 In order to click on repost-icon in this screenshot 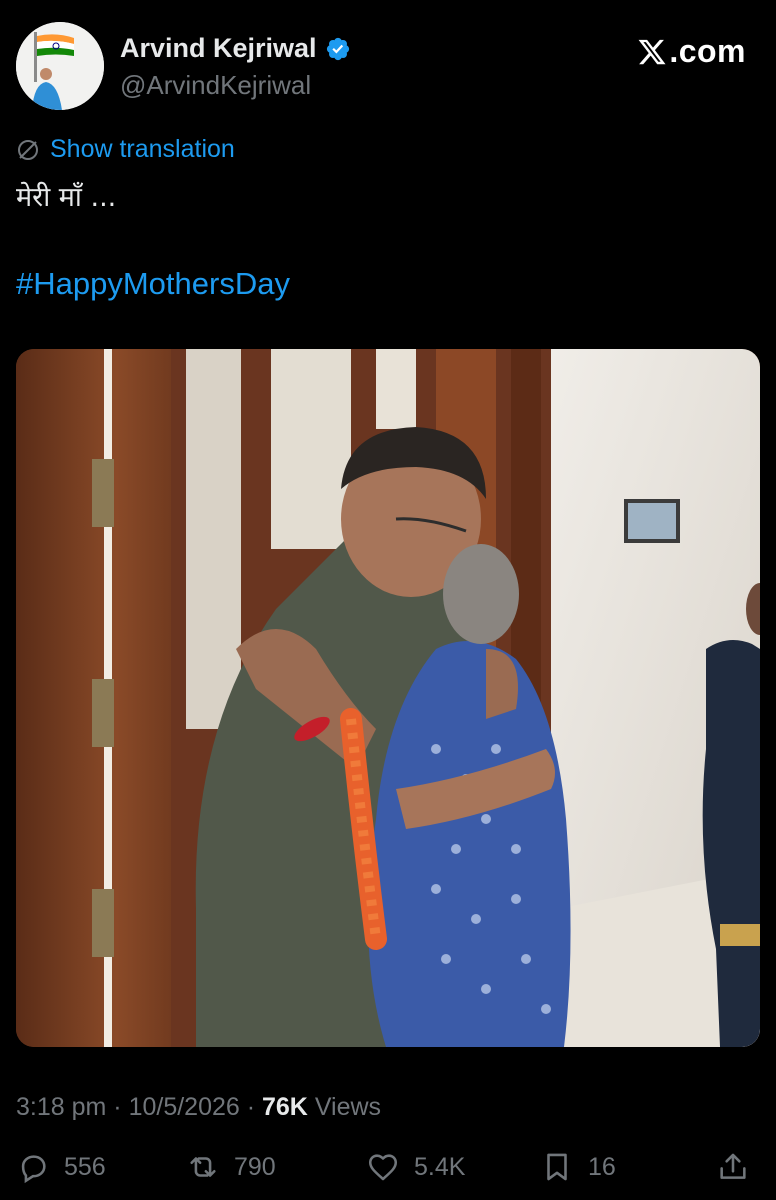, I will do `click(203, 1167)`.